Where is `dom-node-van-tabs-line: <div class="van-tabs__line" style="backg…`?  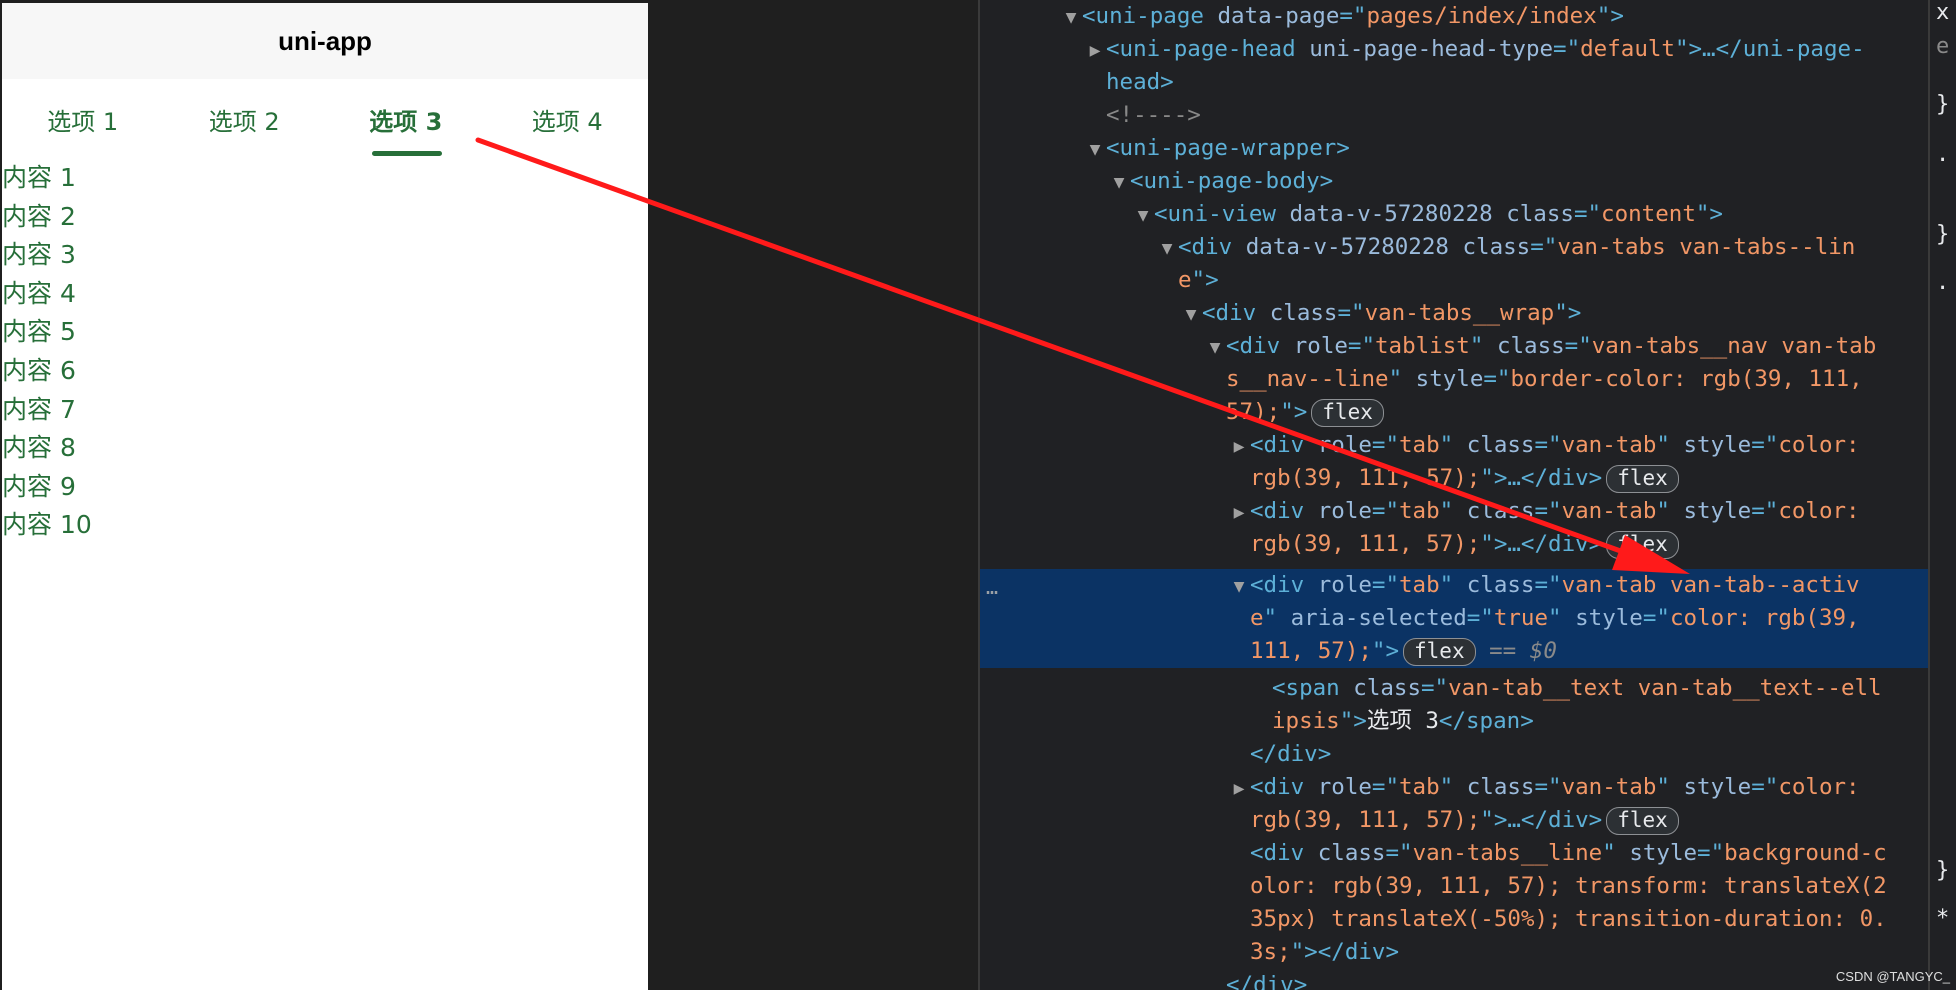 dom-node-van-tabs-line: <div class="van-tabs__line" style="backg… is located at coordinates (1454, 853).